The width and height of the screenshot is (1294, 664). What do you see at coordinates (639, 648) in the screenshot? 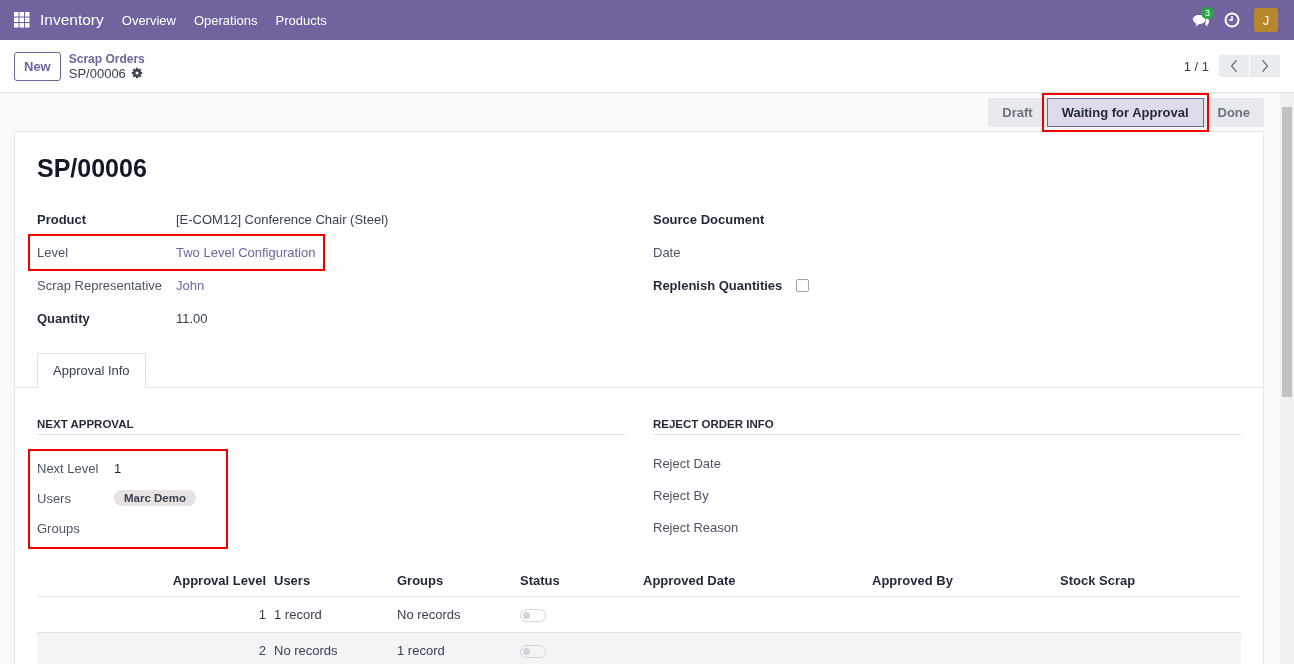
I see `table-row: 2 No records 1 record` at bounding box center [639, 648].